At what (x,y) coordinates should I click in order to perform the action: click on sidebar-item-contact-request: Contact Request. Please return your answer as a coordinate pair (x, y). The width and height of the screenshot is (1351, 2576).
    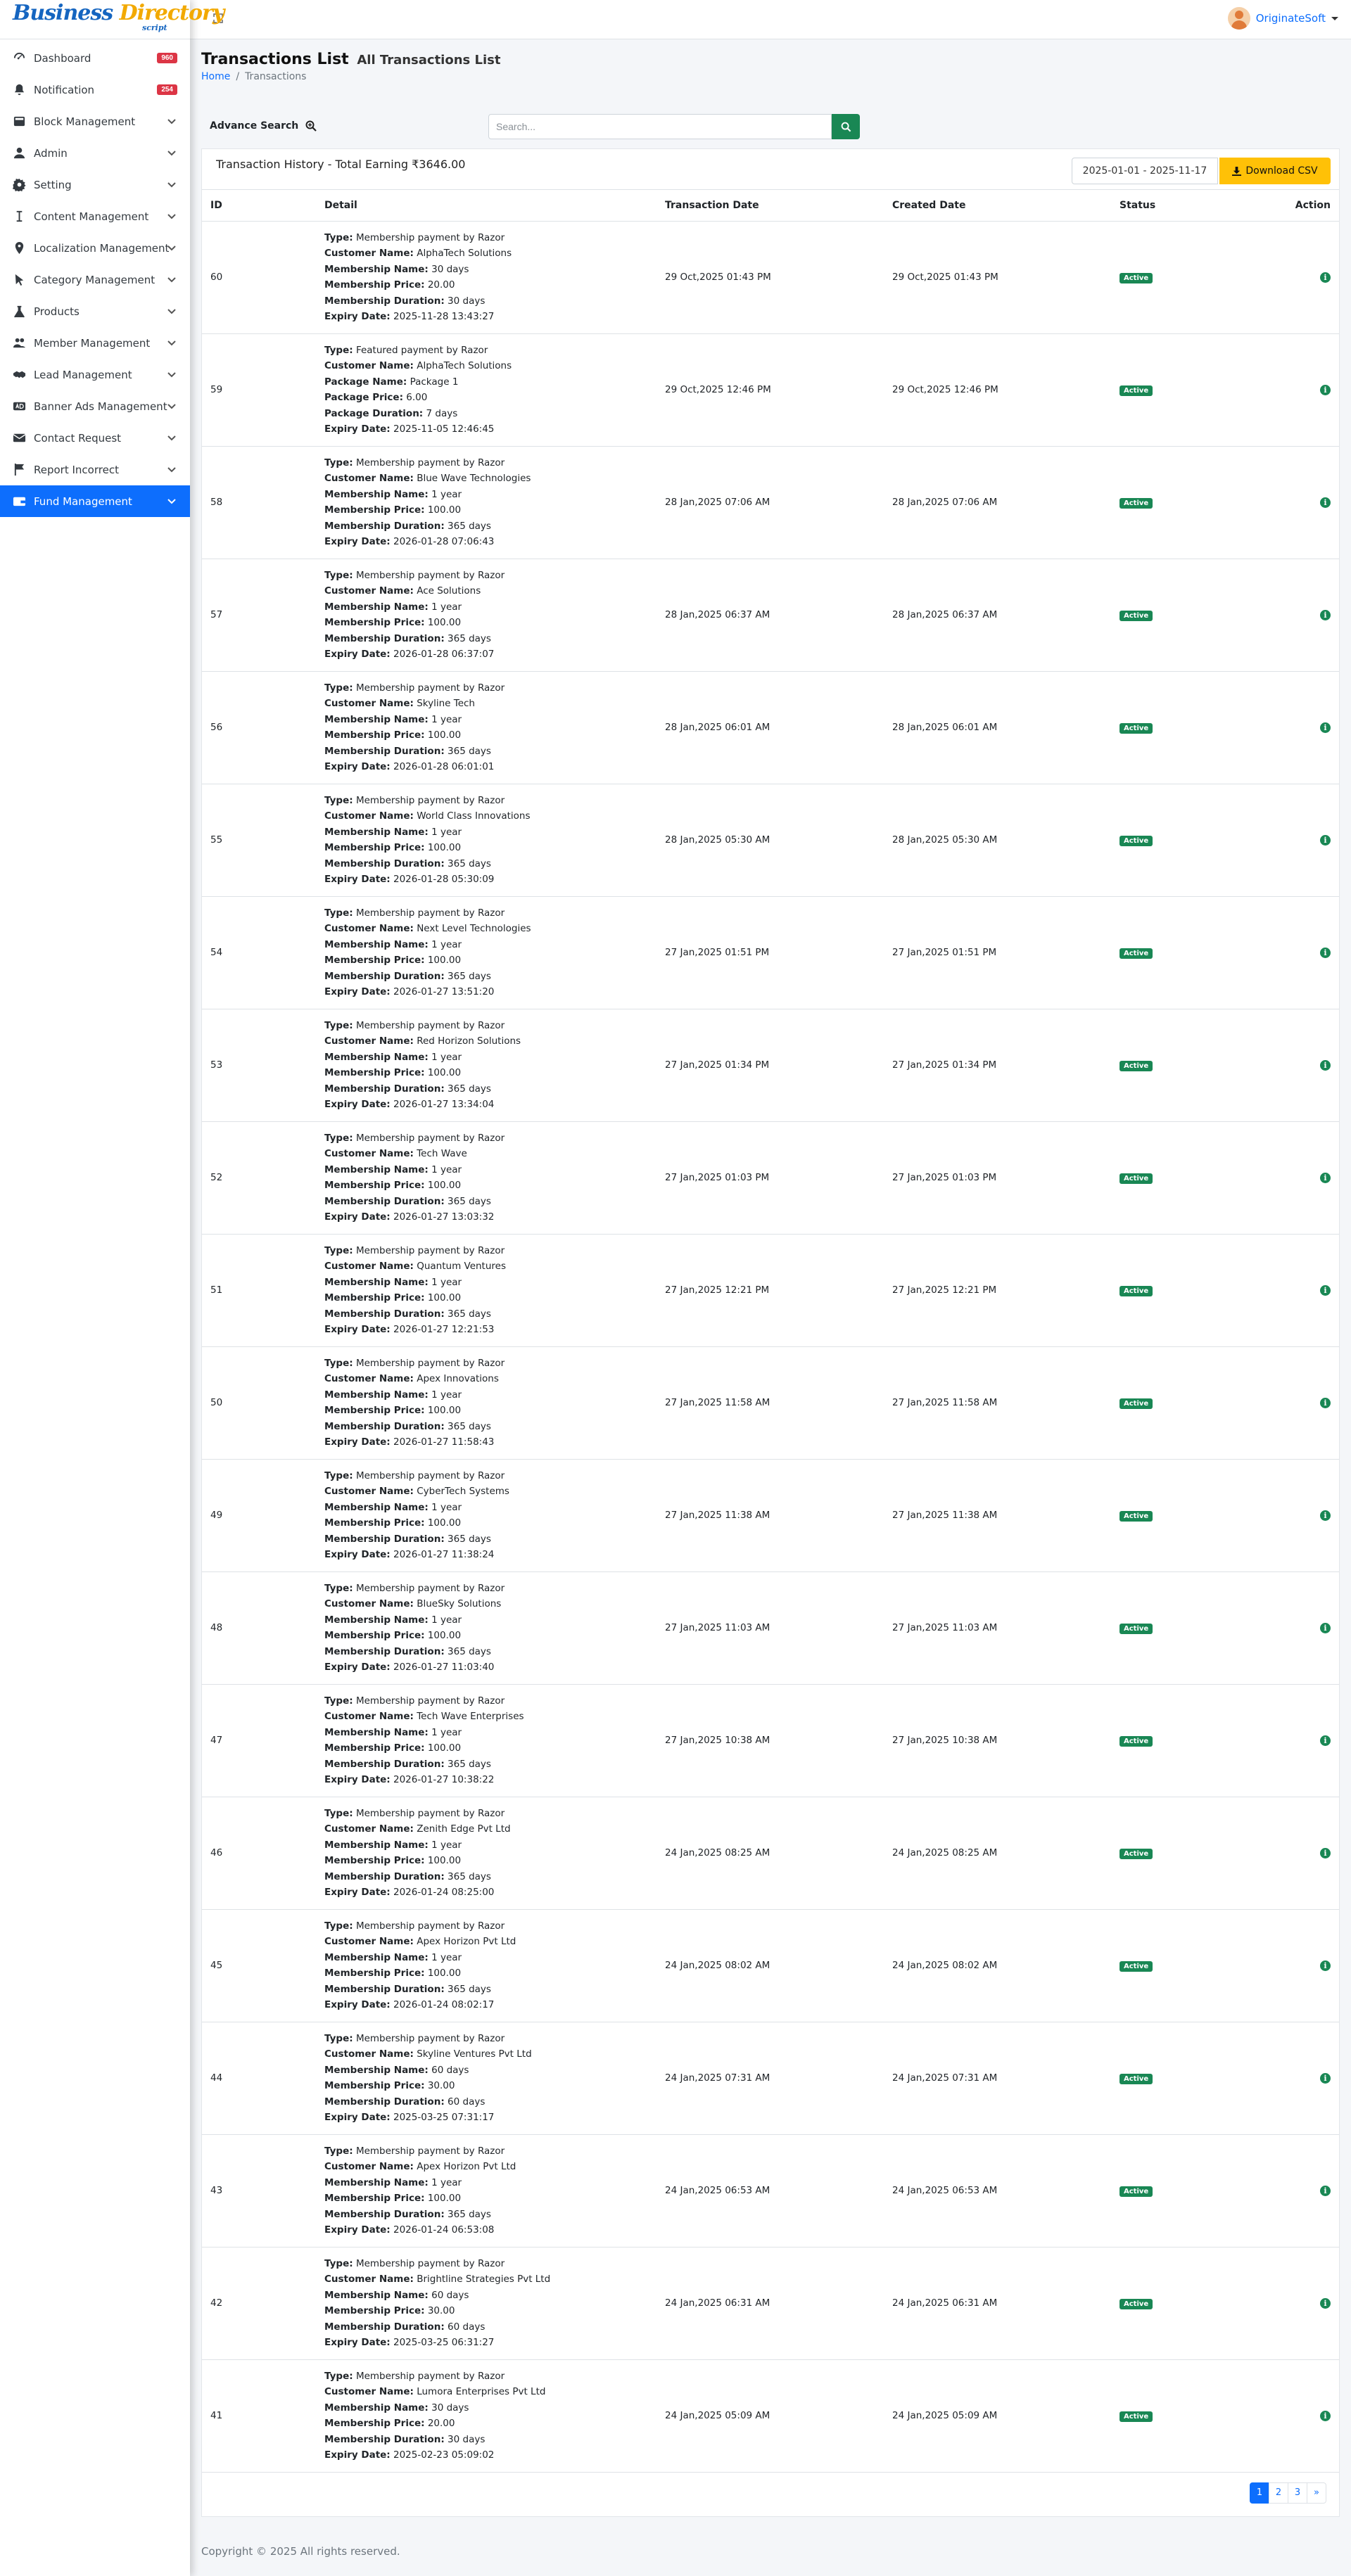
    Looking at the image, I should click on (95, 438).